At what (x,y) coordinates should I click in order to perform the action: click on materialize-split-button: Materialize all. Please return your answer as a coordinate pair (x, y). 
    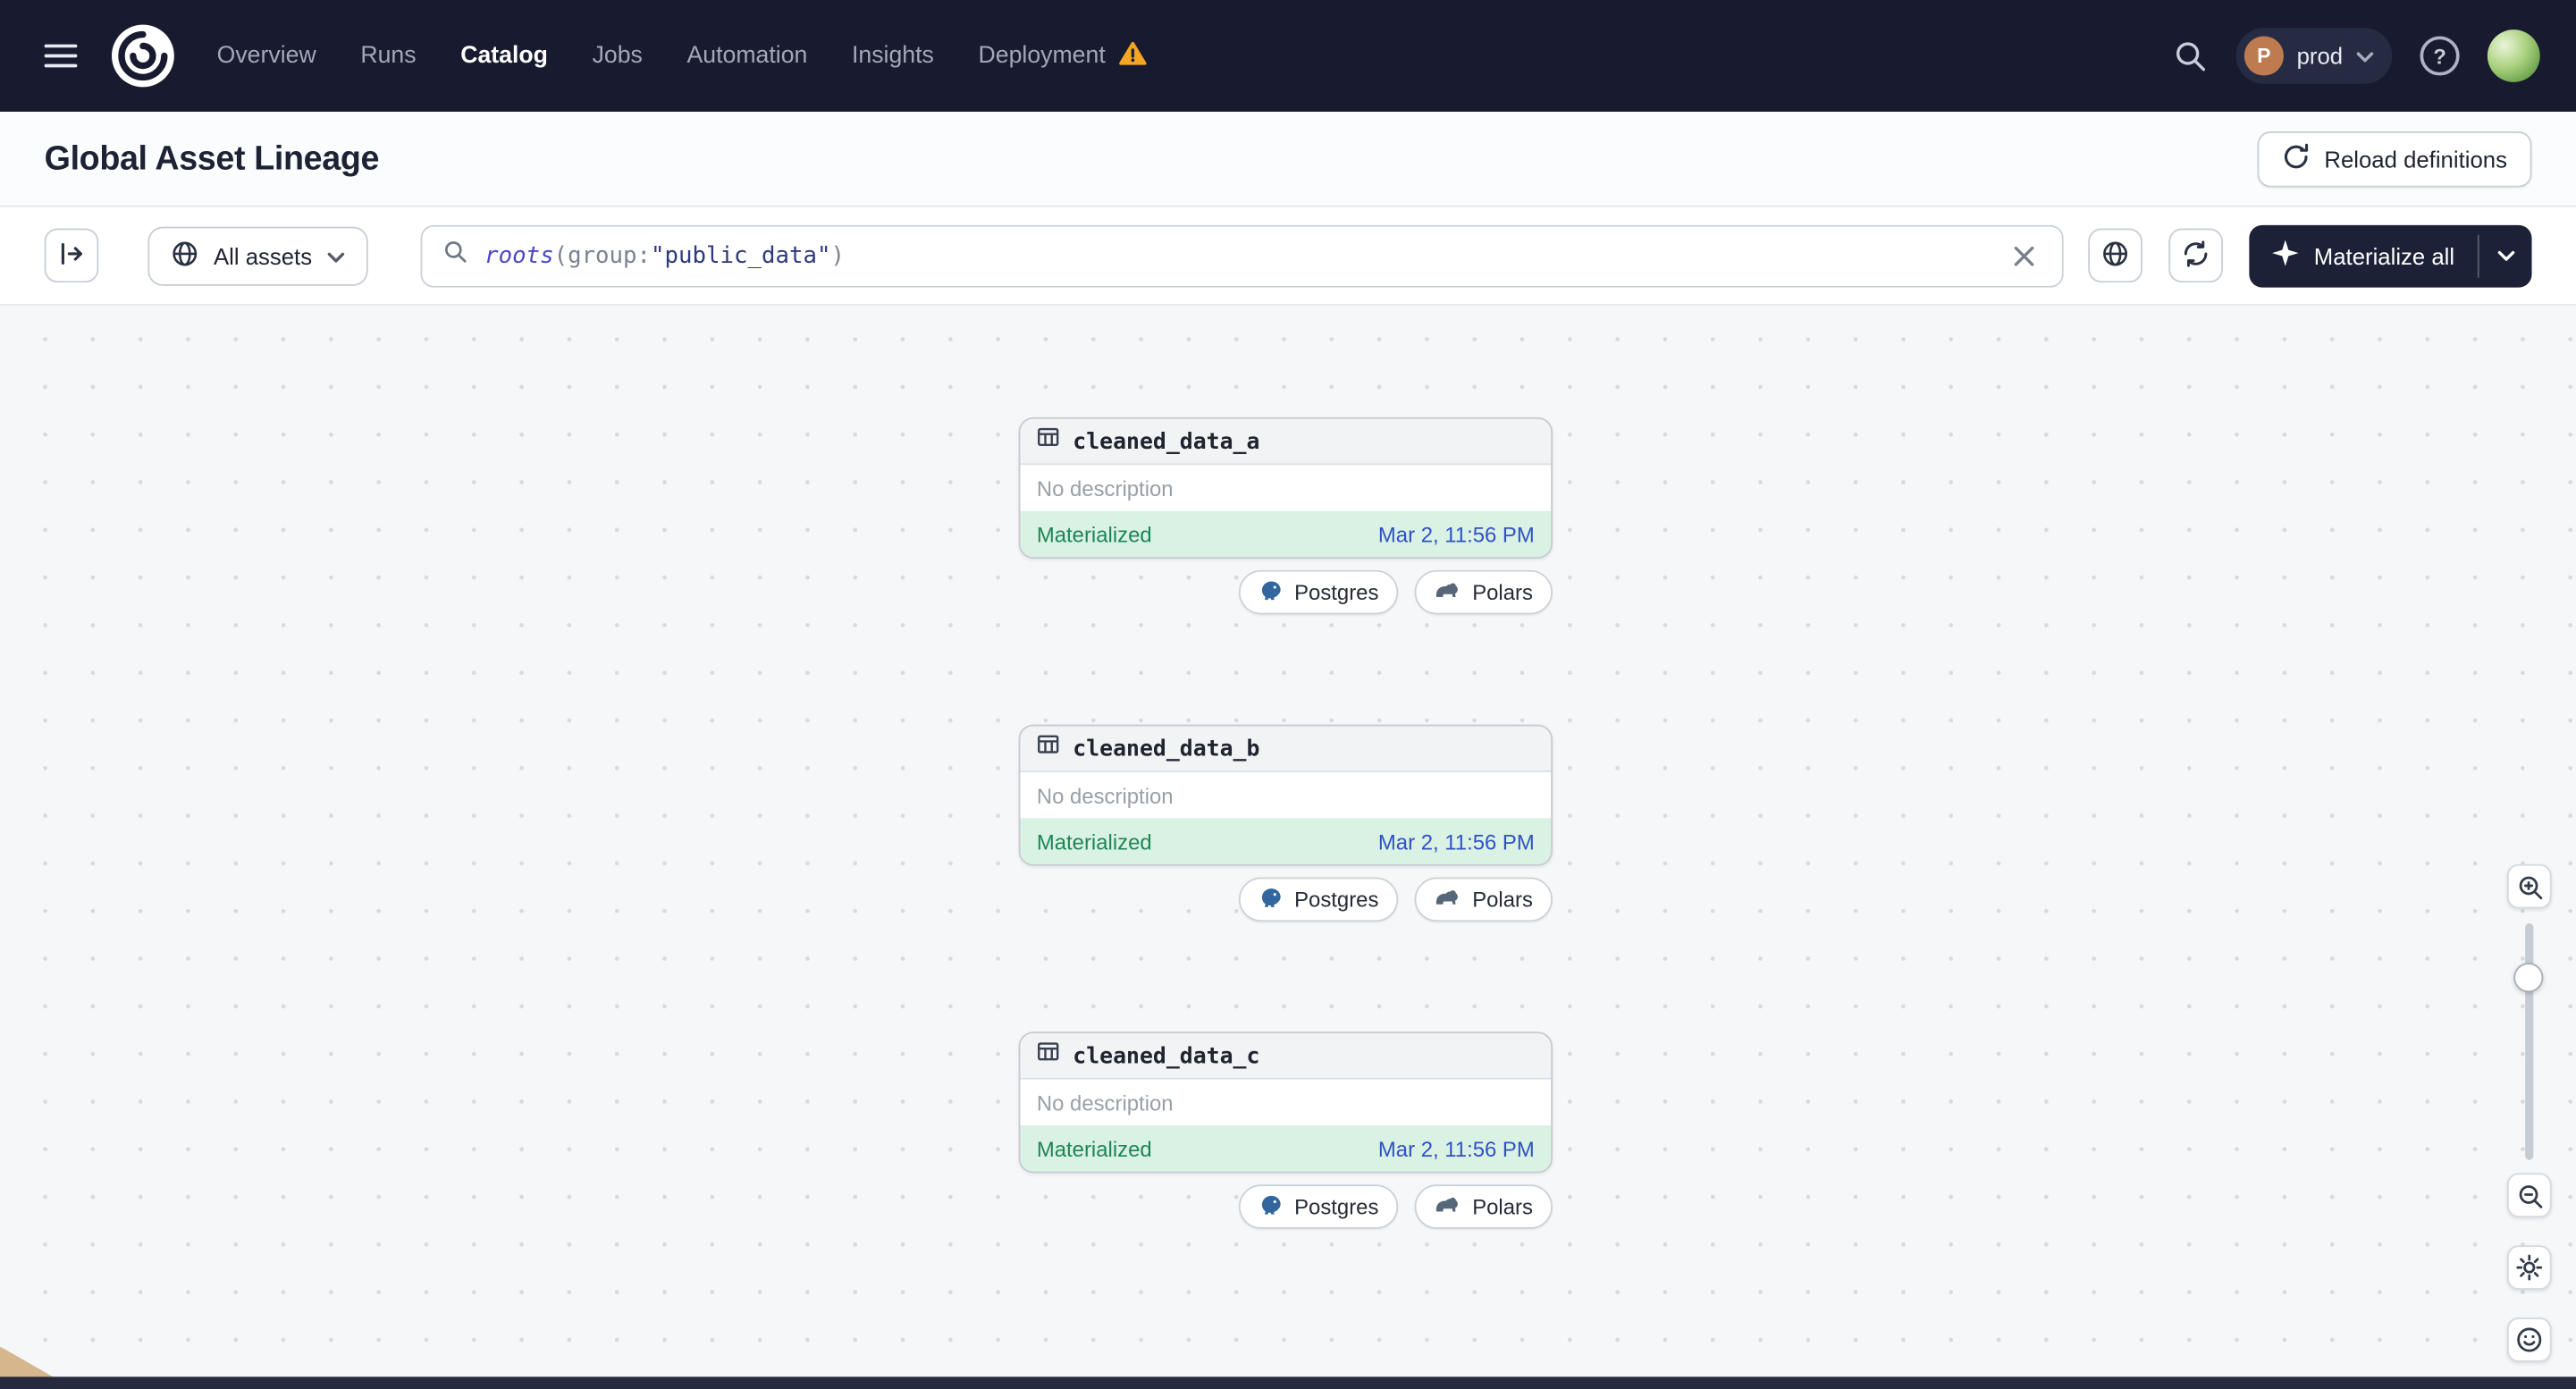
    Looking at the image, I should click on (2391, 255).